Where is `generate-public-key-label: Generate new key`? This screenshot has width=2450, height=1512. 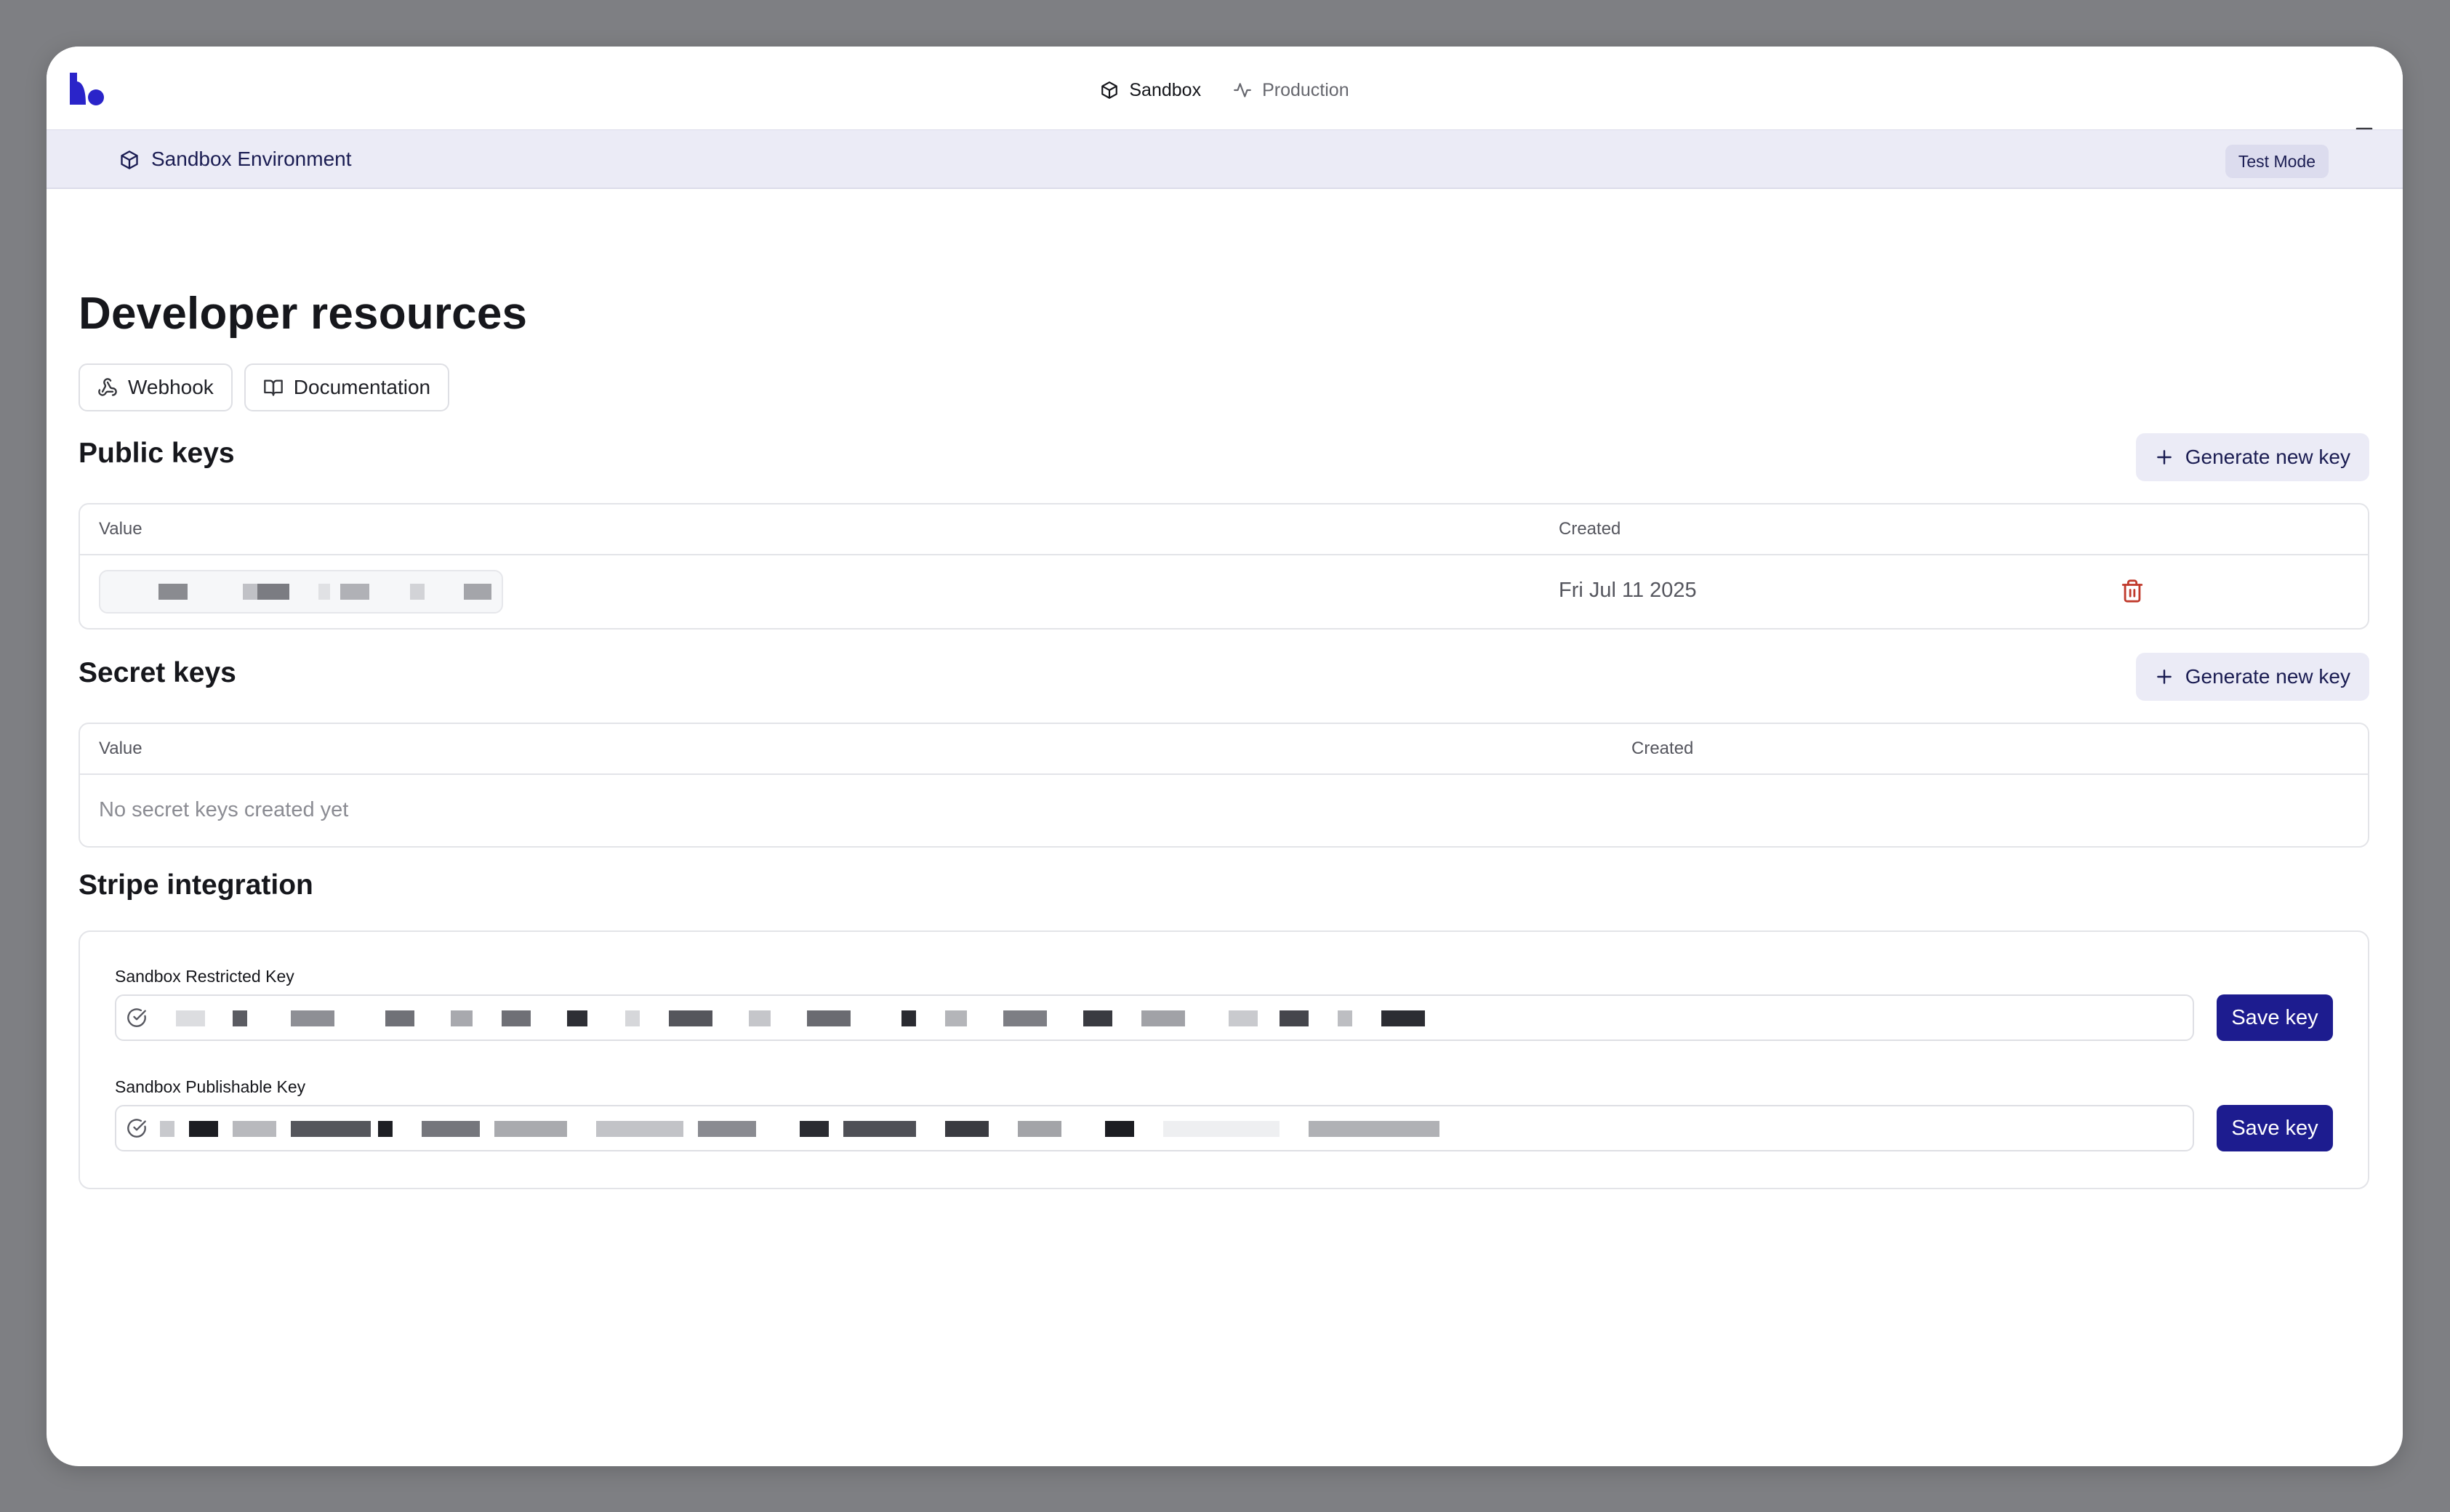
generate-public-key-label: Generate new key is located at coordinates (2267, 457).